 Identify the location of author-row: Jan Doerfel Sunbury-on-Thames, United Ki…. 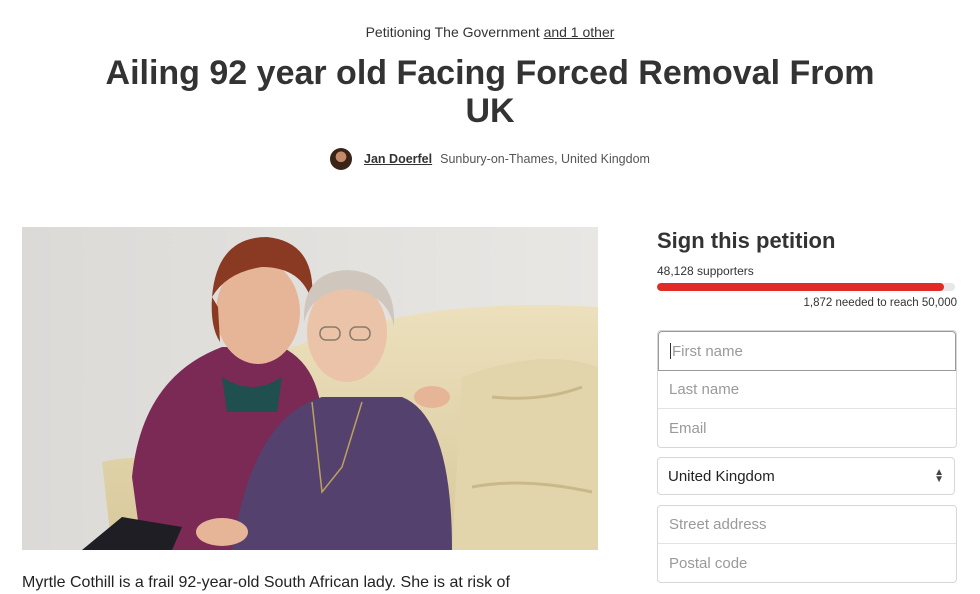
(490, 159).